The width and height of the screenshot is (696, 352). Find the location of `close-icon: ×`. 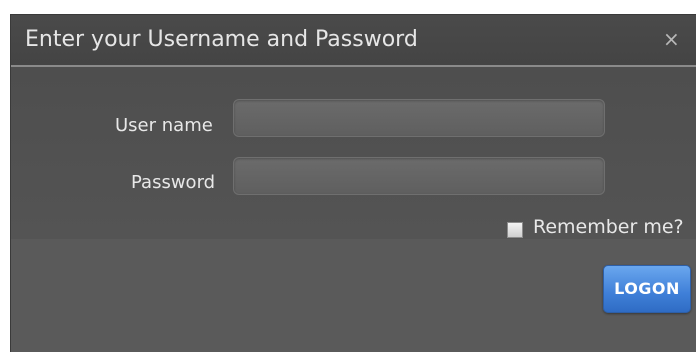

close-icon: × is located at coordinates (671, 39).